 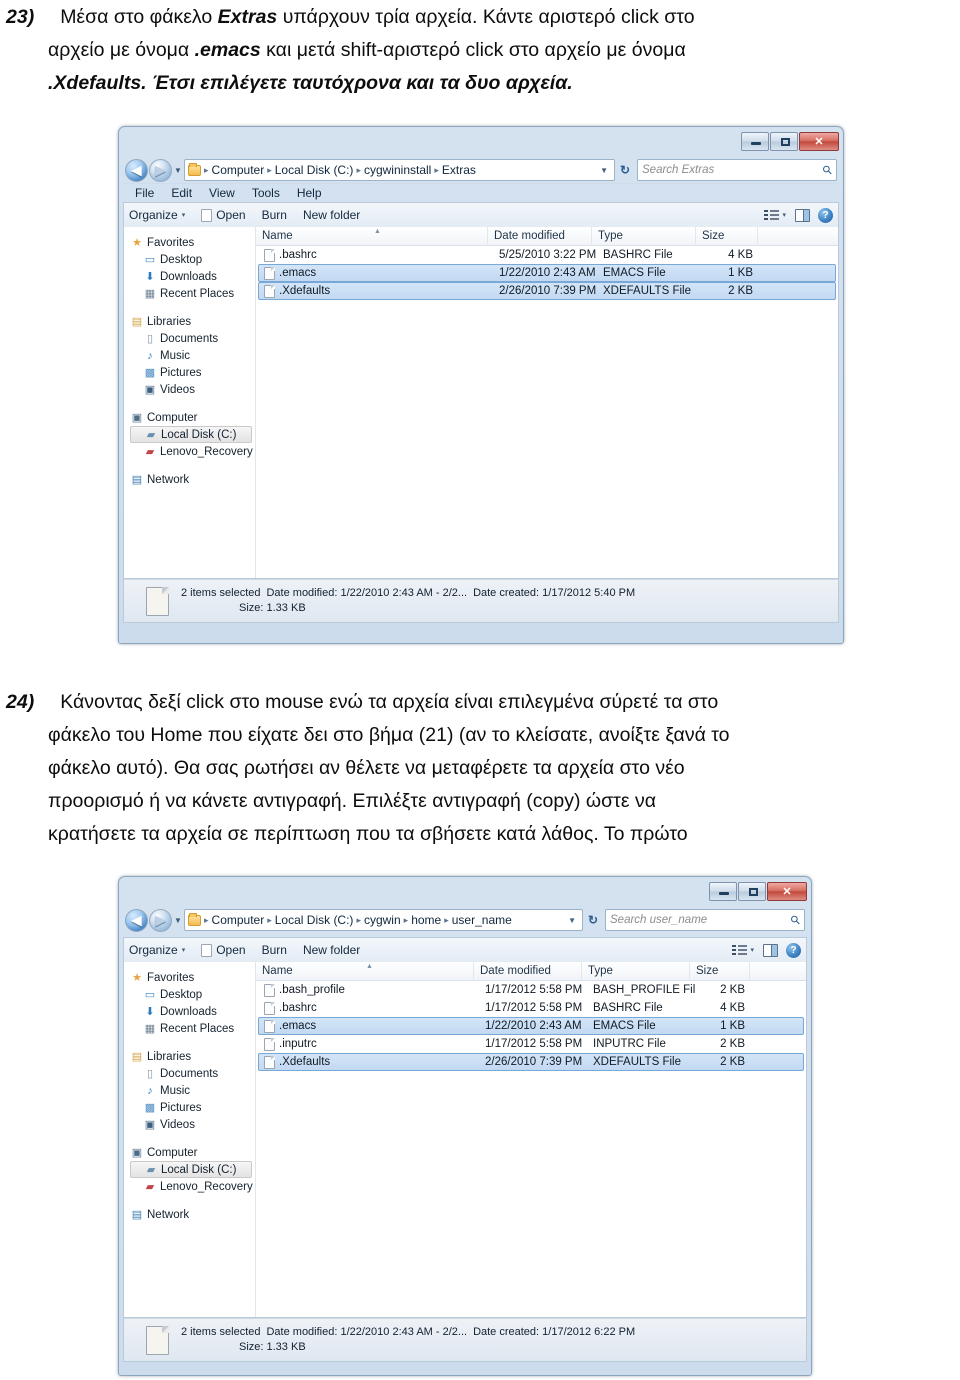 What do you see at coordinates (157, 950) in the screenshot?
I see `organize-button: Organize ▾` at bounding box center [157, 950].